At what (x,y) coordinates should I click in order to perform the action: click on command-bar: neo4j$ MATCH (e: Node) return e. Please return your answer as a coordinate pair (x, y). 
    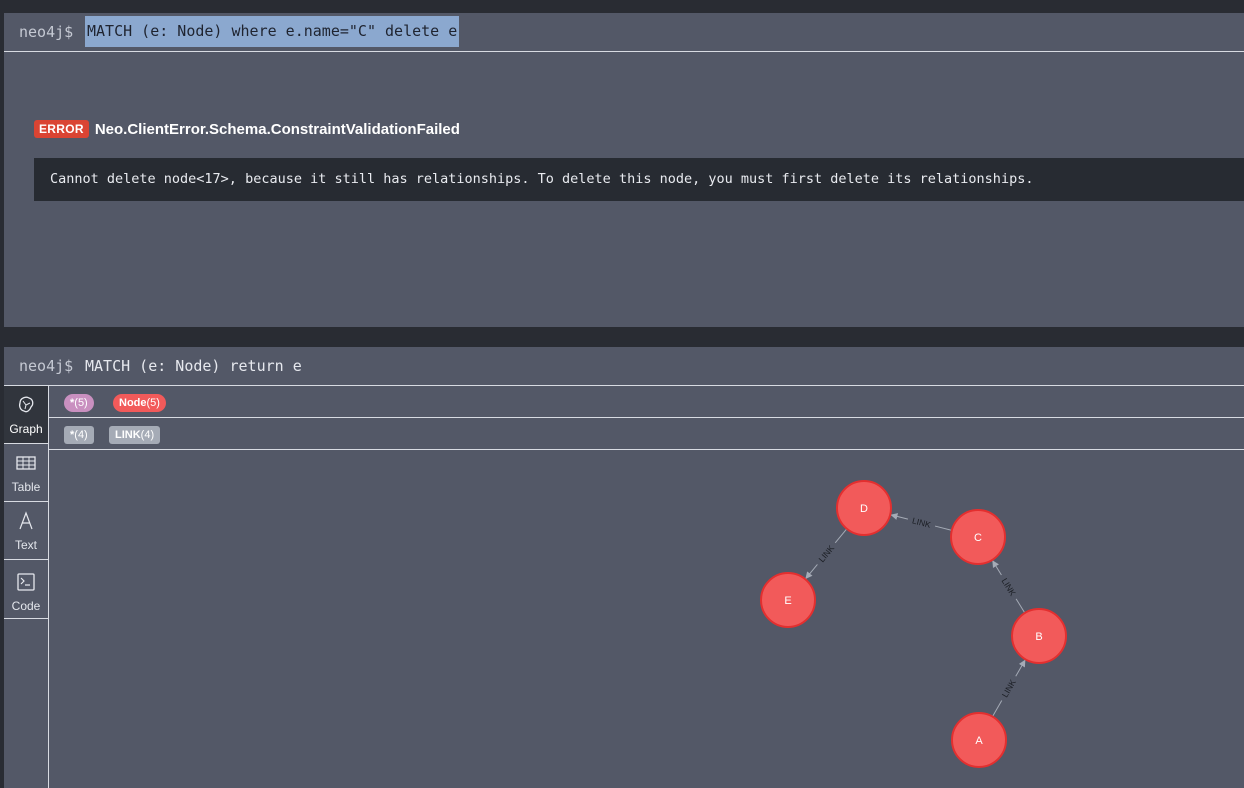
    Looking at the image, I should click on (624, 366).